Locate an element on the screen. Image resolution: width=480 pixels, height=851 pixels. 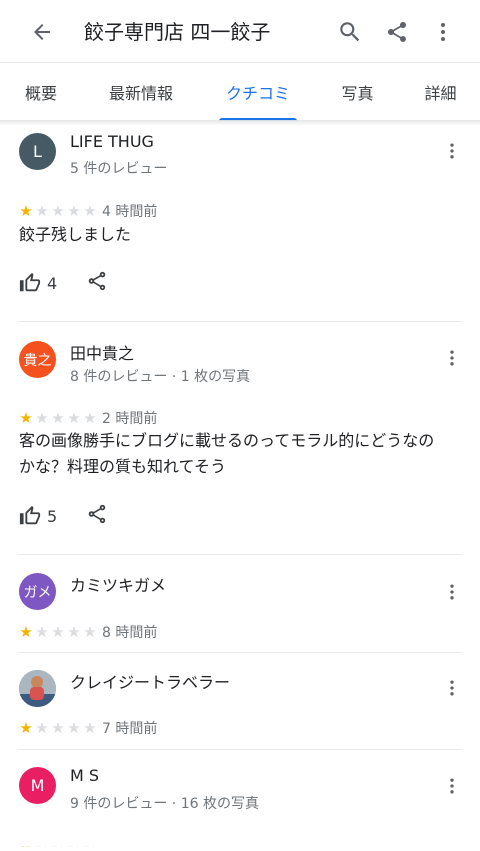
search-icon is located at coordinates (350, 32).